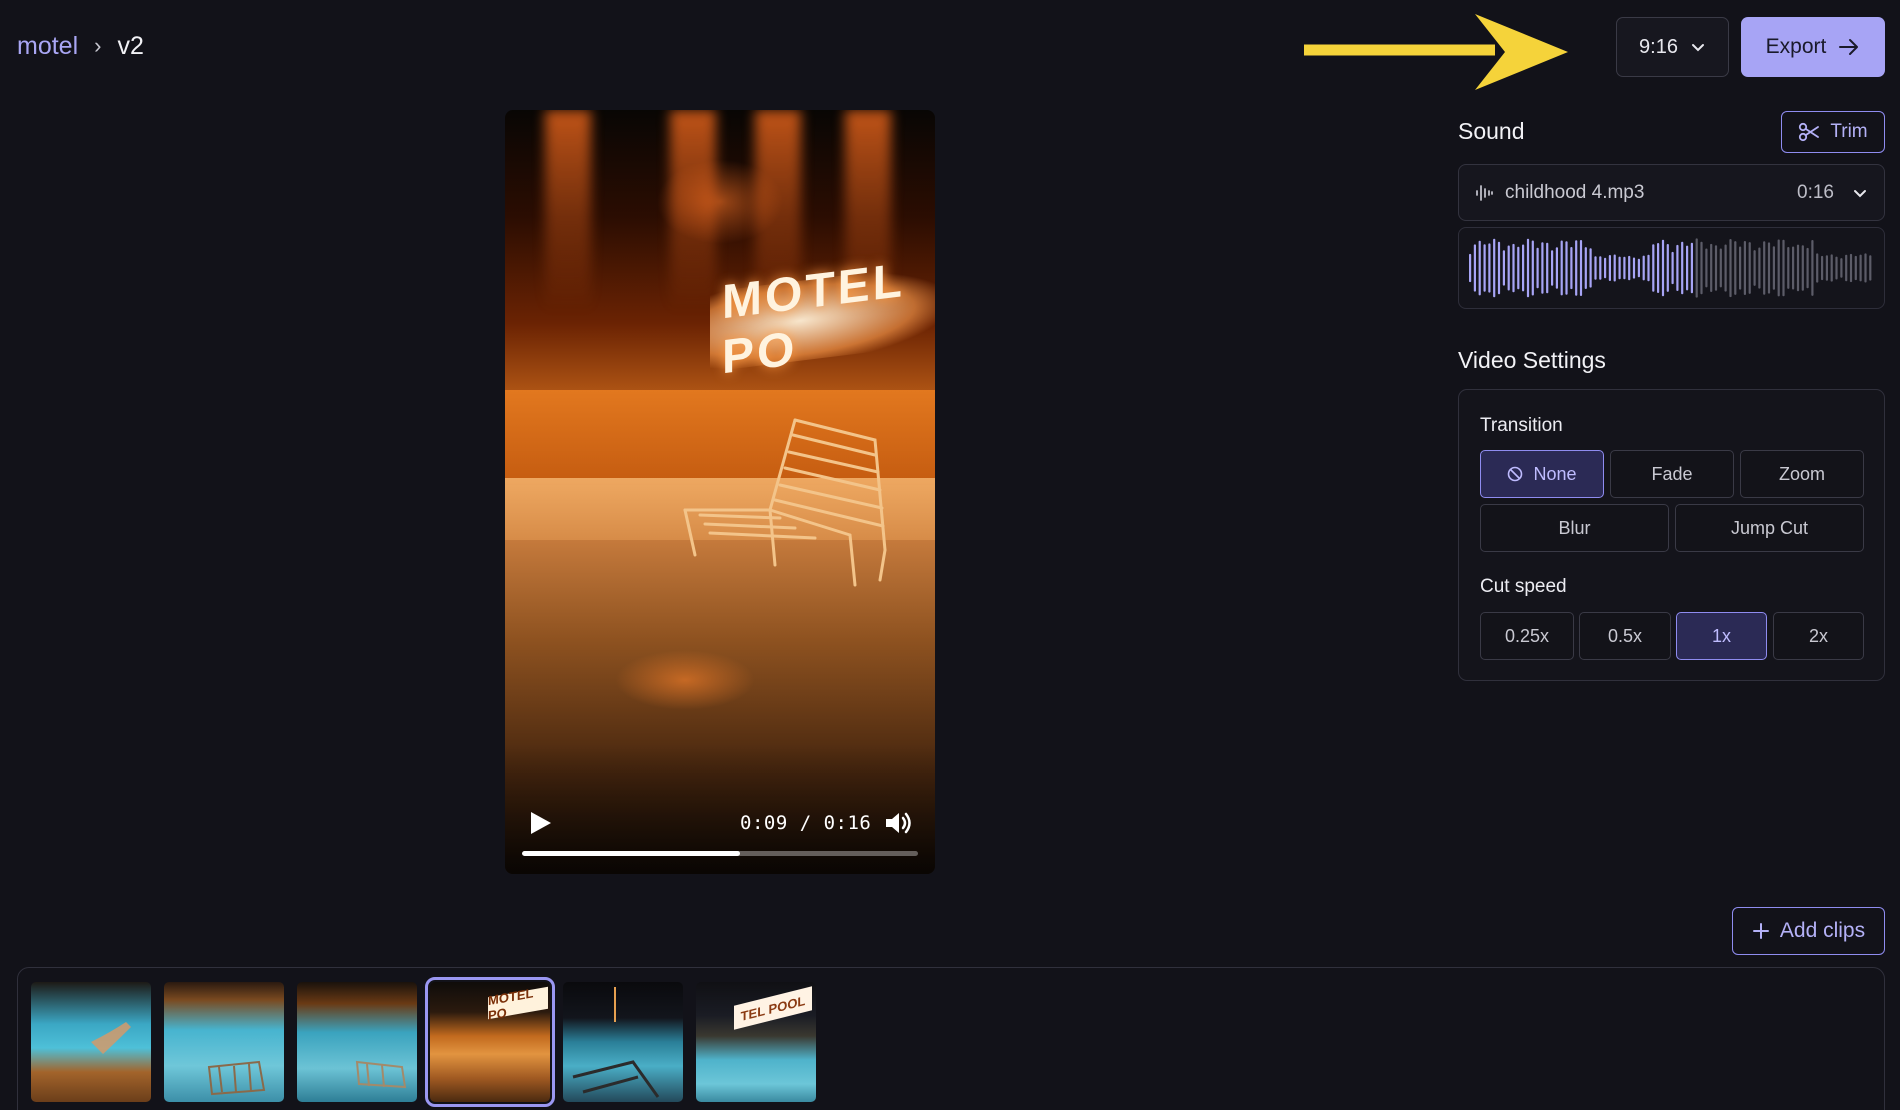 Image resolution: width=1900 pixels, height=1110 pixels. I want to click on cut-speed-option-label: 2x, so click(1818, 635).